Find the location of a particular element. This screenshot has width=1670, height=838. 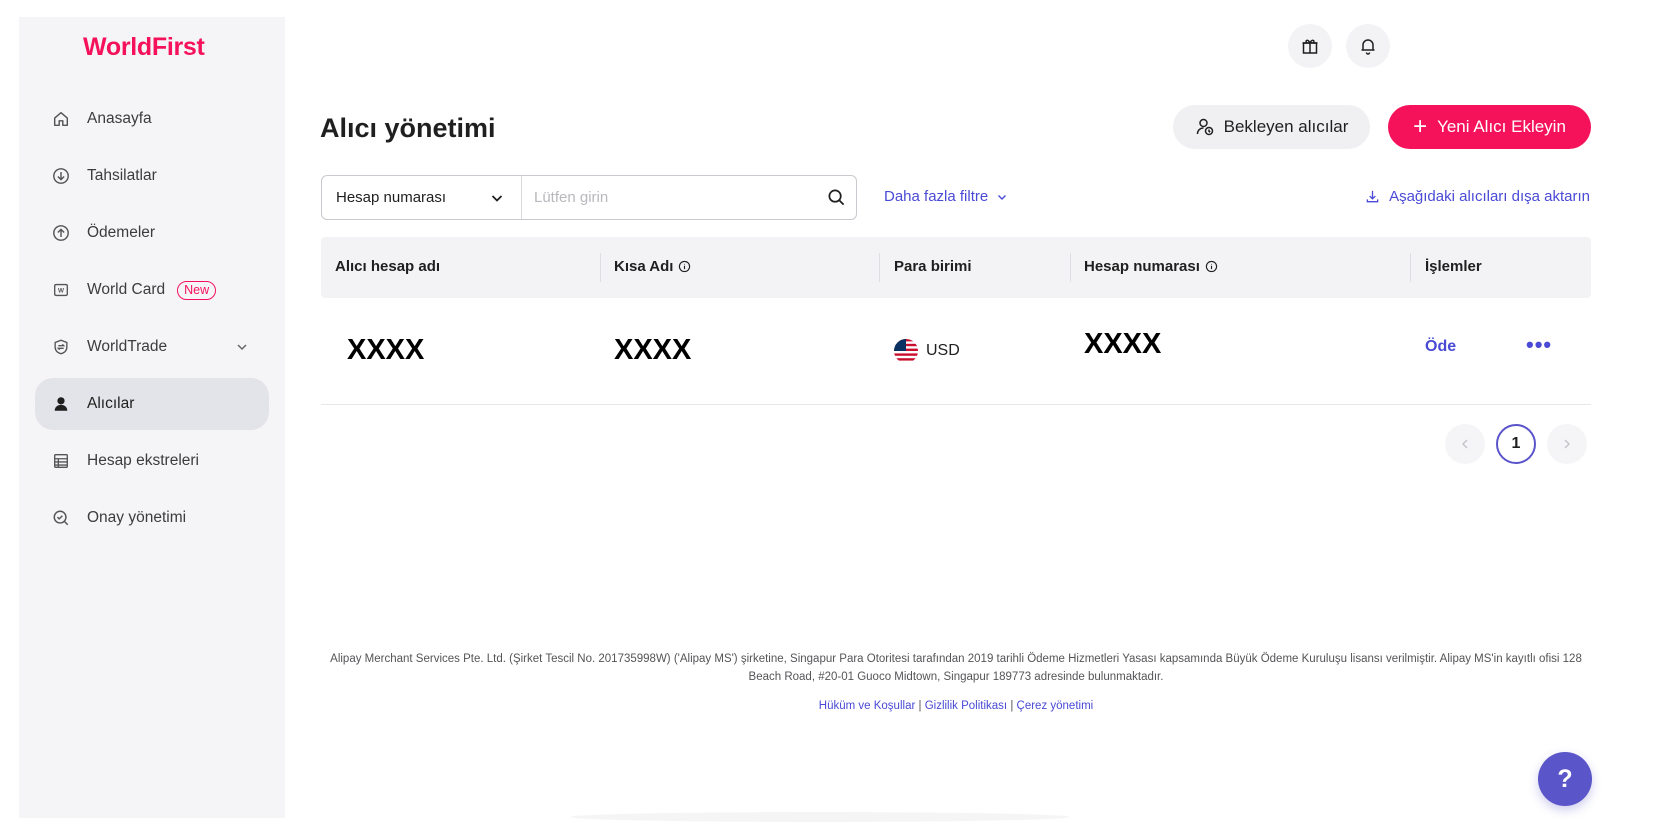

prev-page-button is located at coordinates (1465, 444).